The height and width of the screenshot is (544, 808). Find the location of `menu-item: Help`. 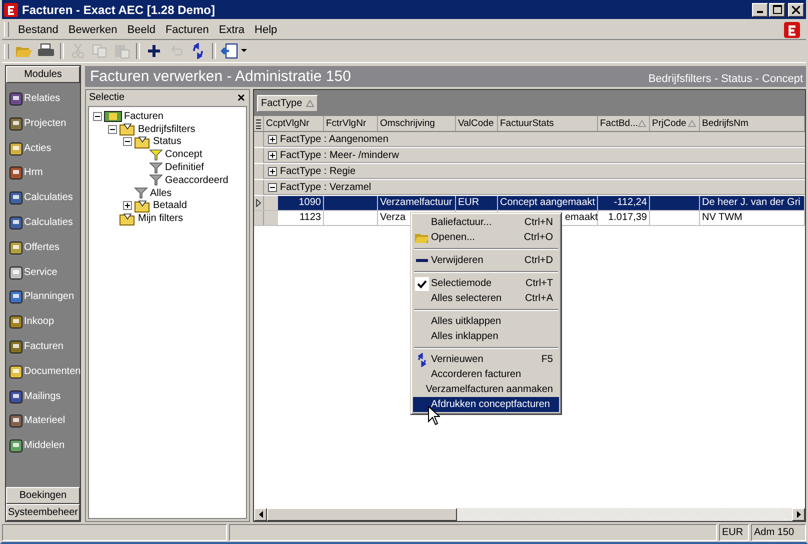

menu-item: Help is located at coordinates (266, 30).